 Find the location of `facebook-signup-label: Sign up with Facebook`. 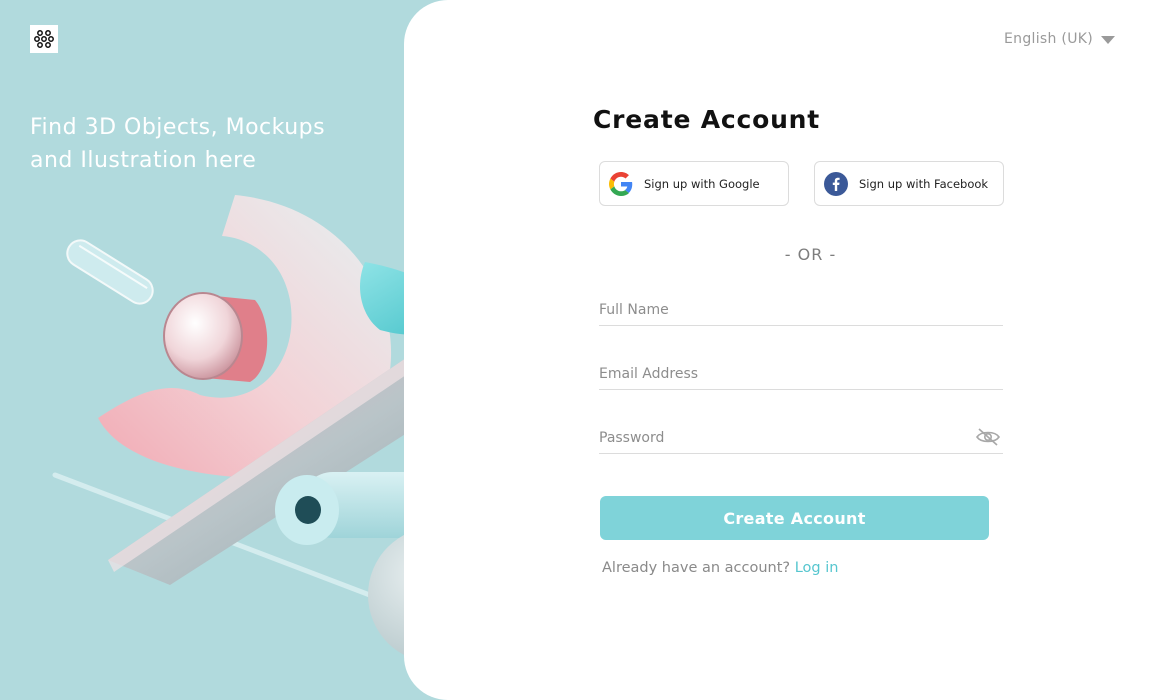

facebook-signup-label: Sign up with Facebook is located at coordinates (924, 183).